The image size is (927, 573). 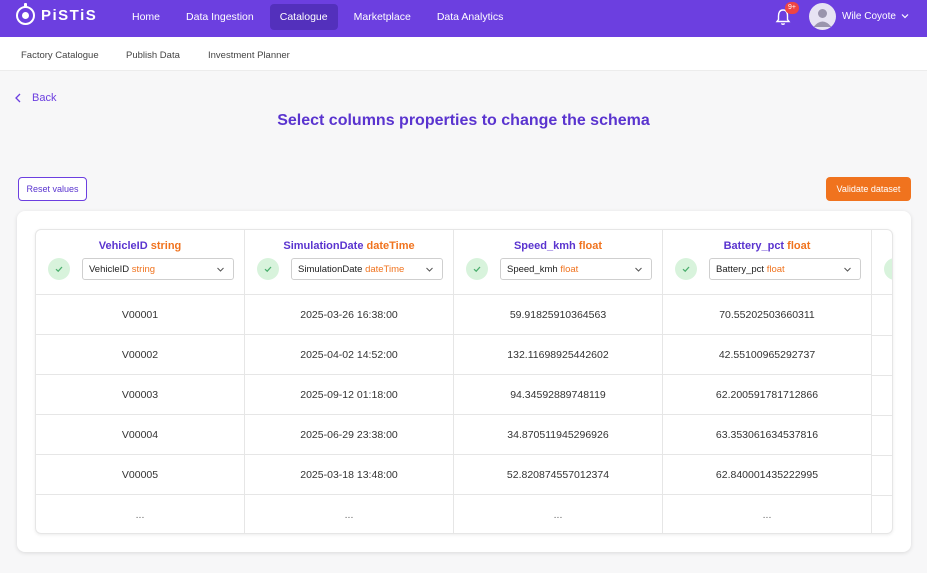 I want to click on table-cell: 63.353061634537816, so click(x=767, y=435).